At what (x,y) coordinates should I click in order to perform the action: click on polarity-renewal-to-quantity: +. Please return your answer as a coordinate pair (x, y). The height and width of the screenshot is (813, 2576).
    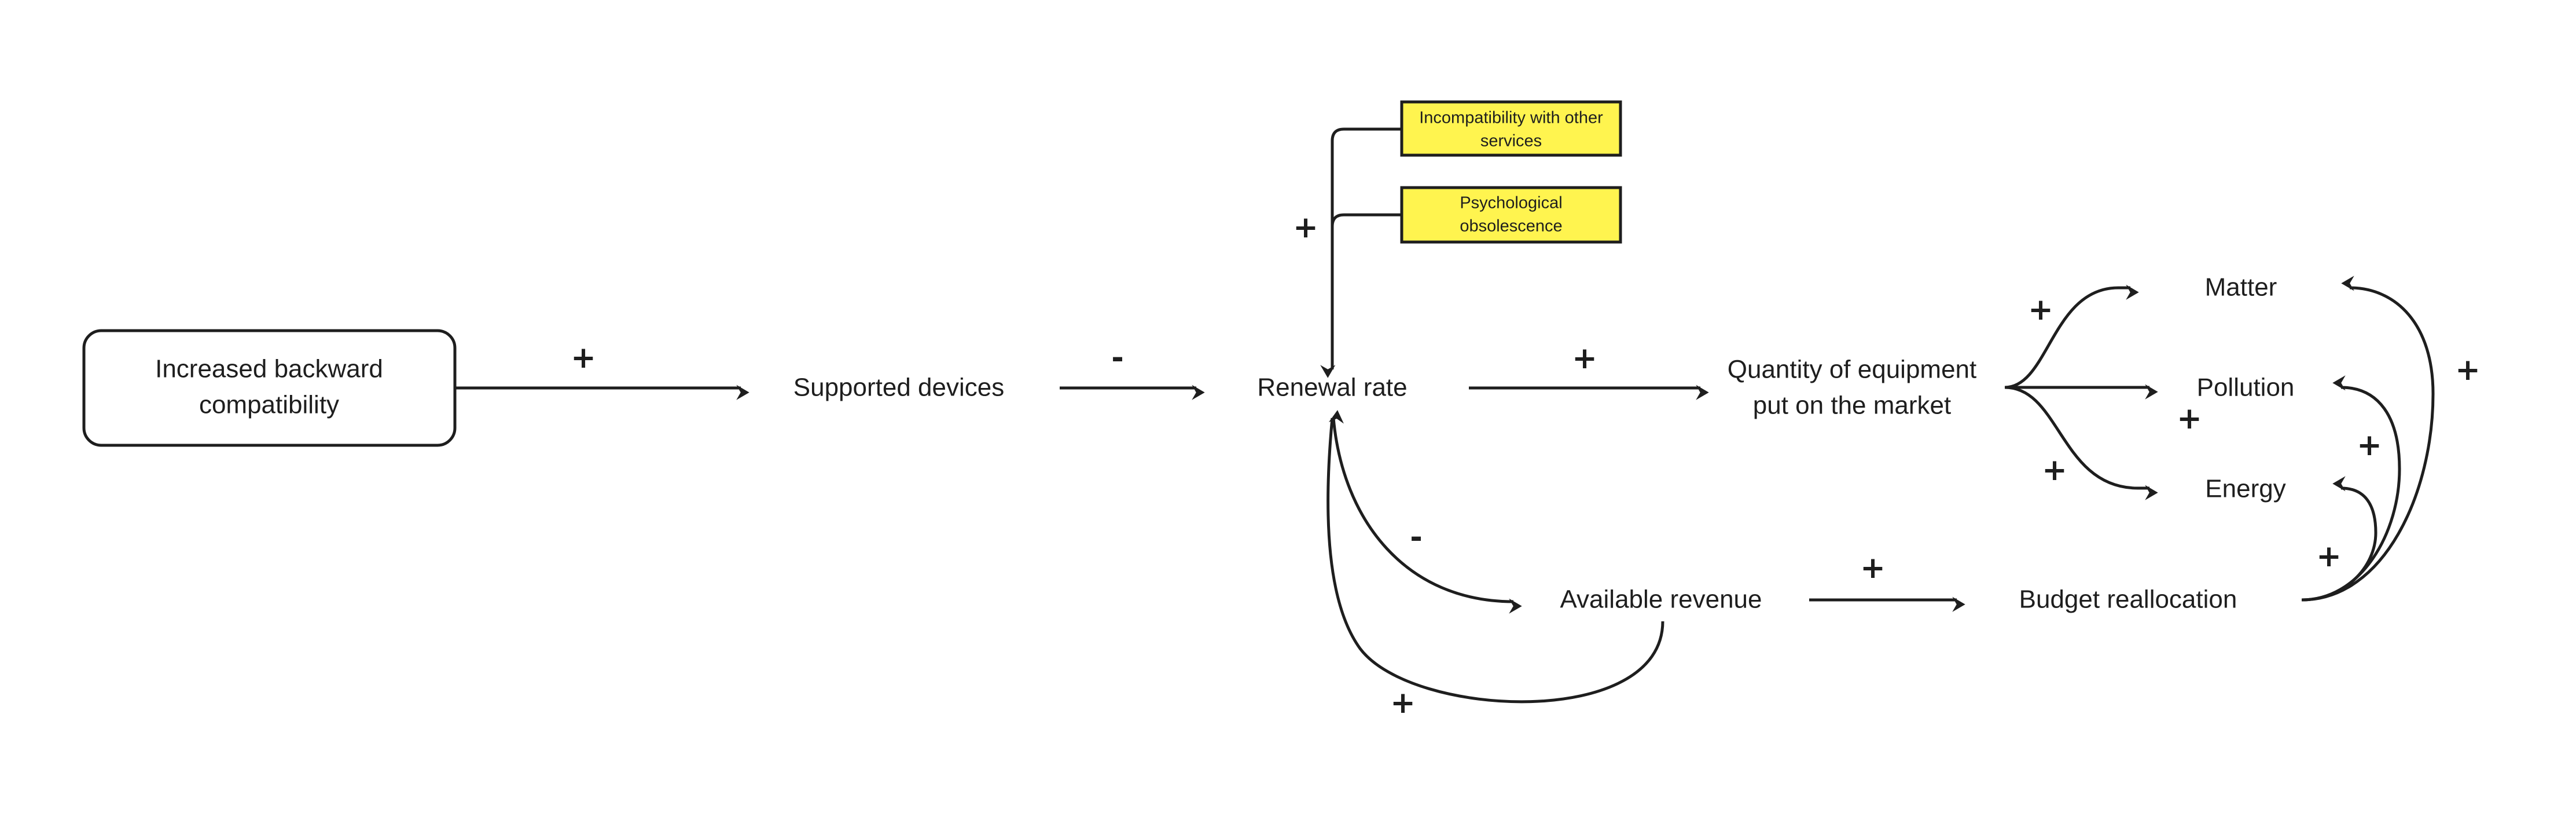
    Looking at the image, I should click on (1585, 359).